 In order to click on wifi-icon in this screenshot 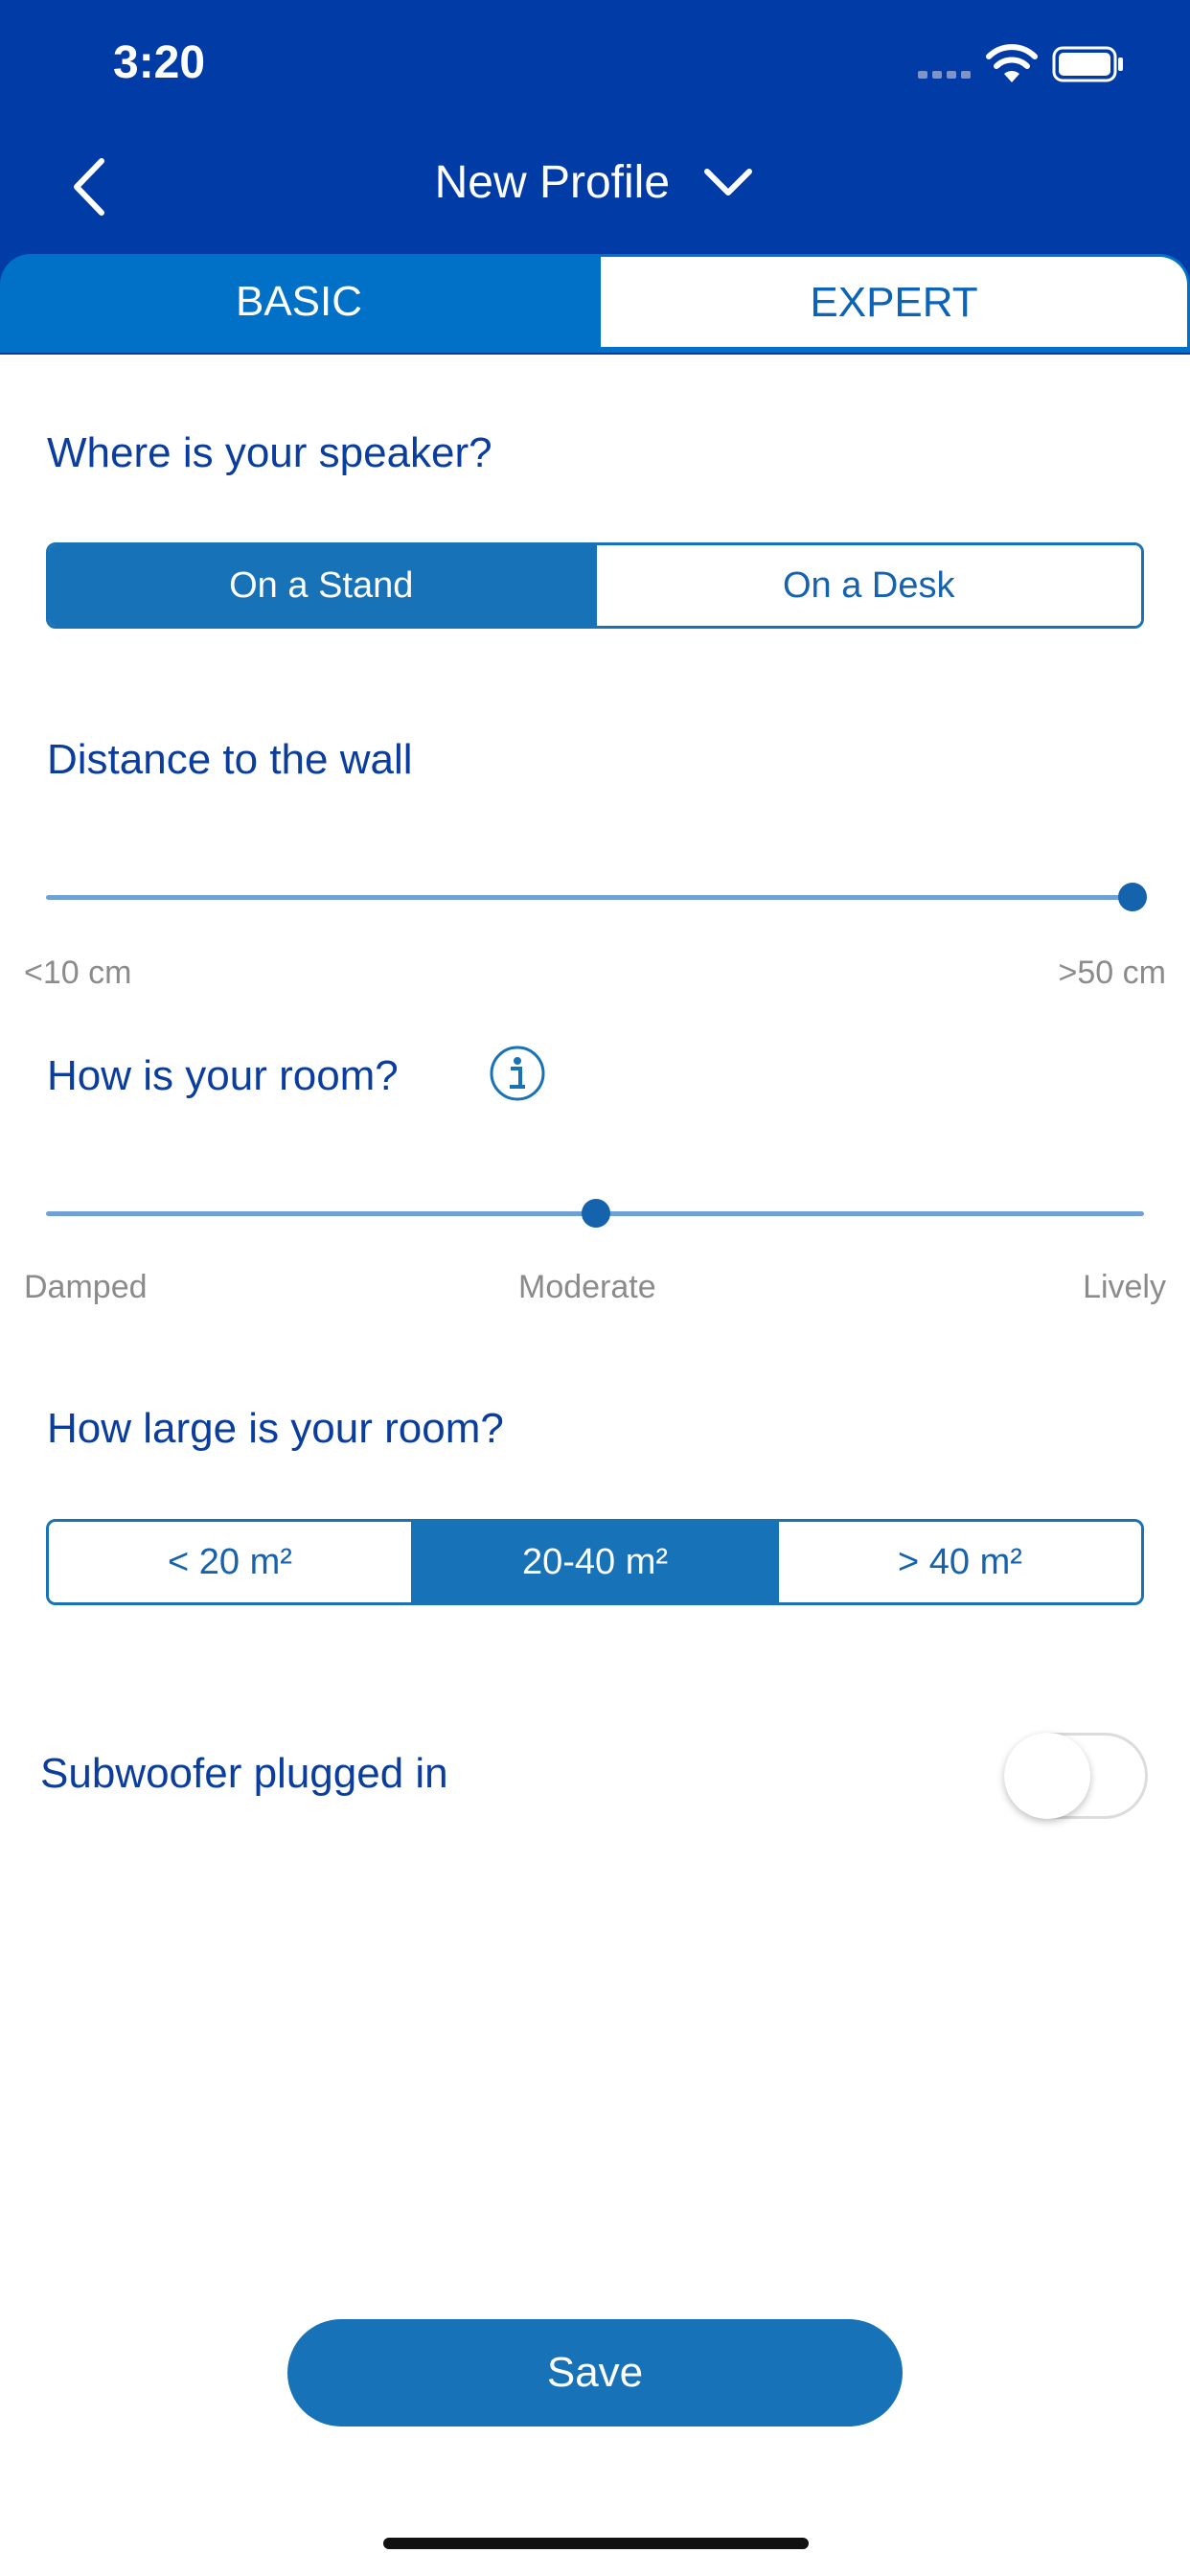, I will do `click(1012, 63)`.